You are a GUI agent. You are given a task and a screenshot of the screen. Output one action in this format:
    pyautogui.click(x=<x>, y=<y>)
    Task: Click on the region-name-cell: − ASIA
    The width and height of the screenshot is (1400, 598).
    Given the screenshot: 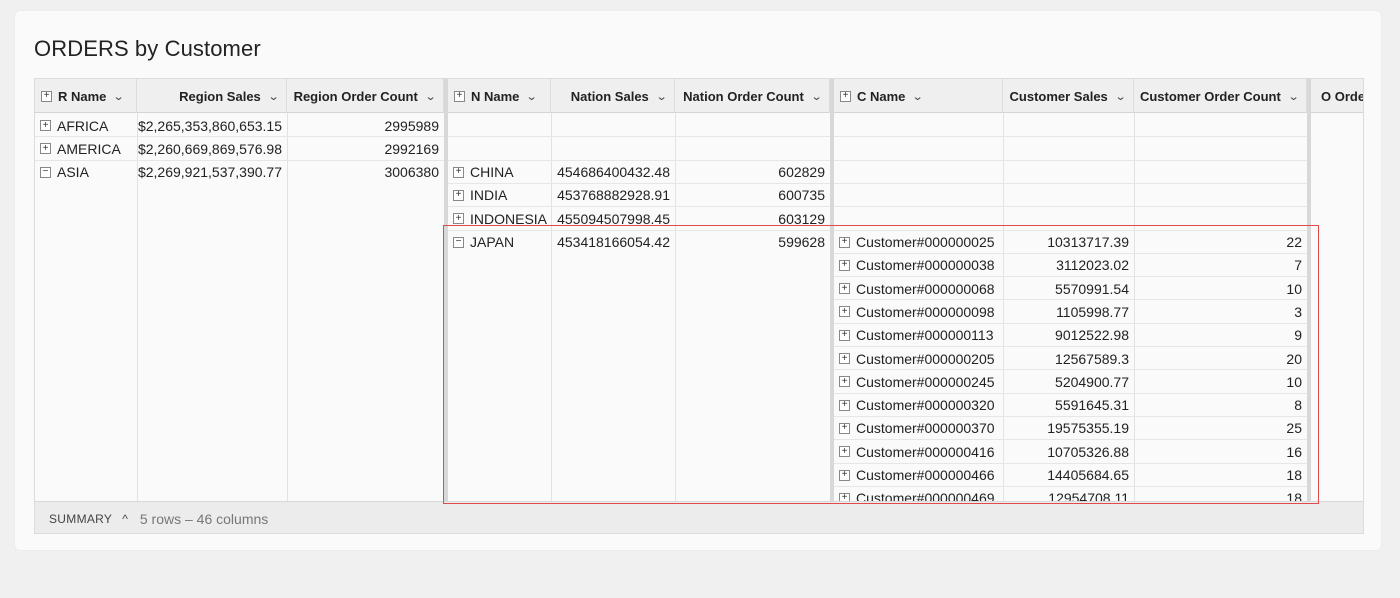 What is the action you would take?
    pyautogui.click(x=86, y=172)
    